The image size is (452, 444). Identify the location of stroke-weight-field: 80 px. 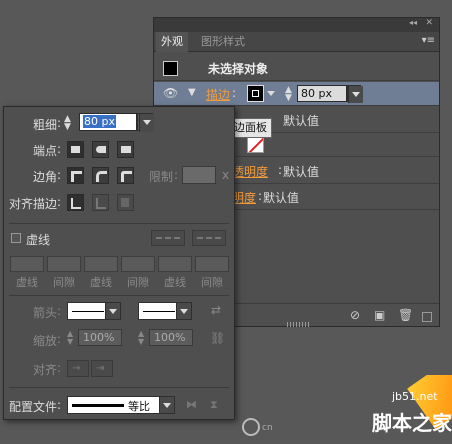
(322, 93).